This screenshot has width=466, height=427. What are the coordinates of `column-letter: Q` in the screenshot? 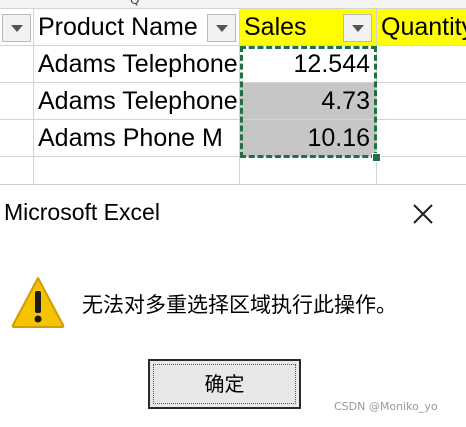 It's located at (135, 3).